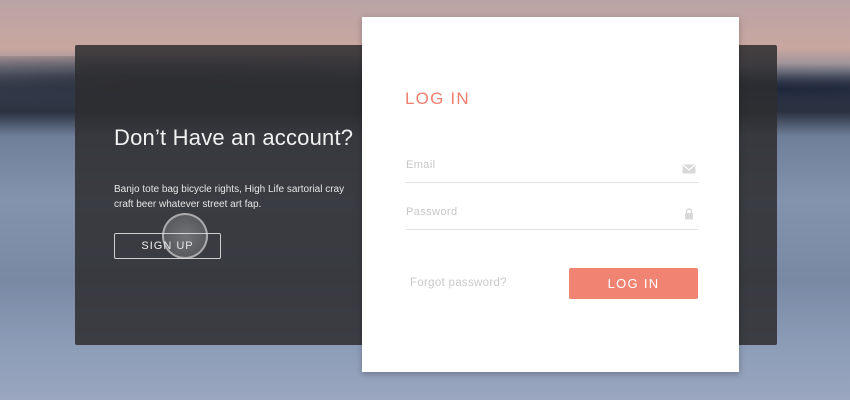  I want to click on login-button: LOG IN, so click(633, 283).